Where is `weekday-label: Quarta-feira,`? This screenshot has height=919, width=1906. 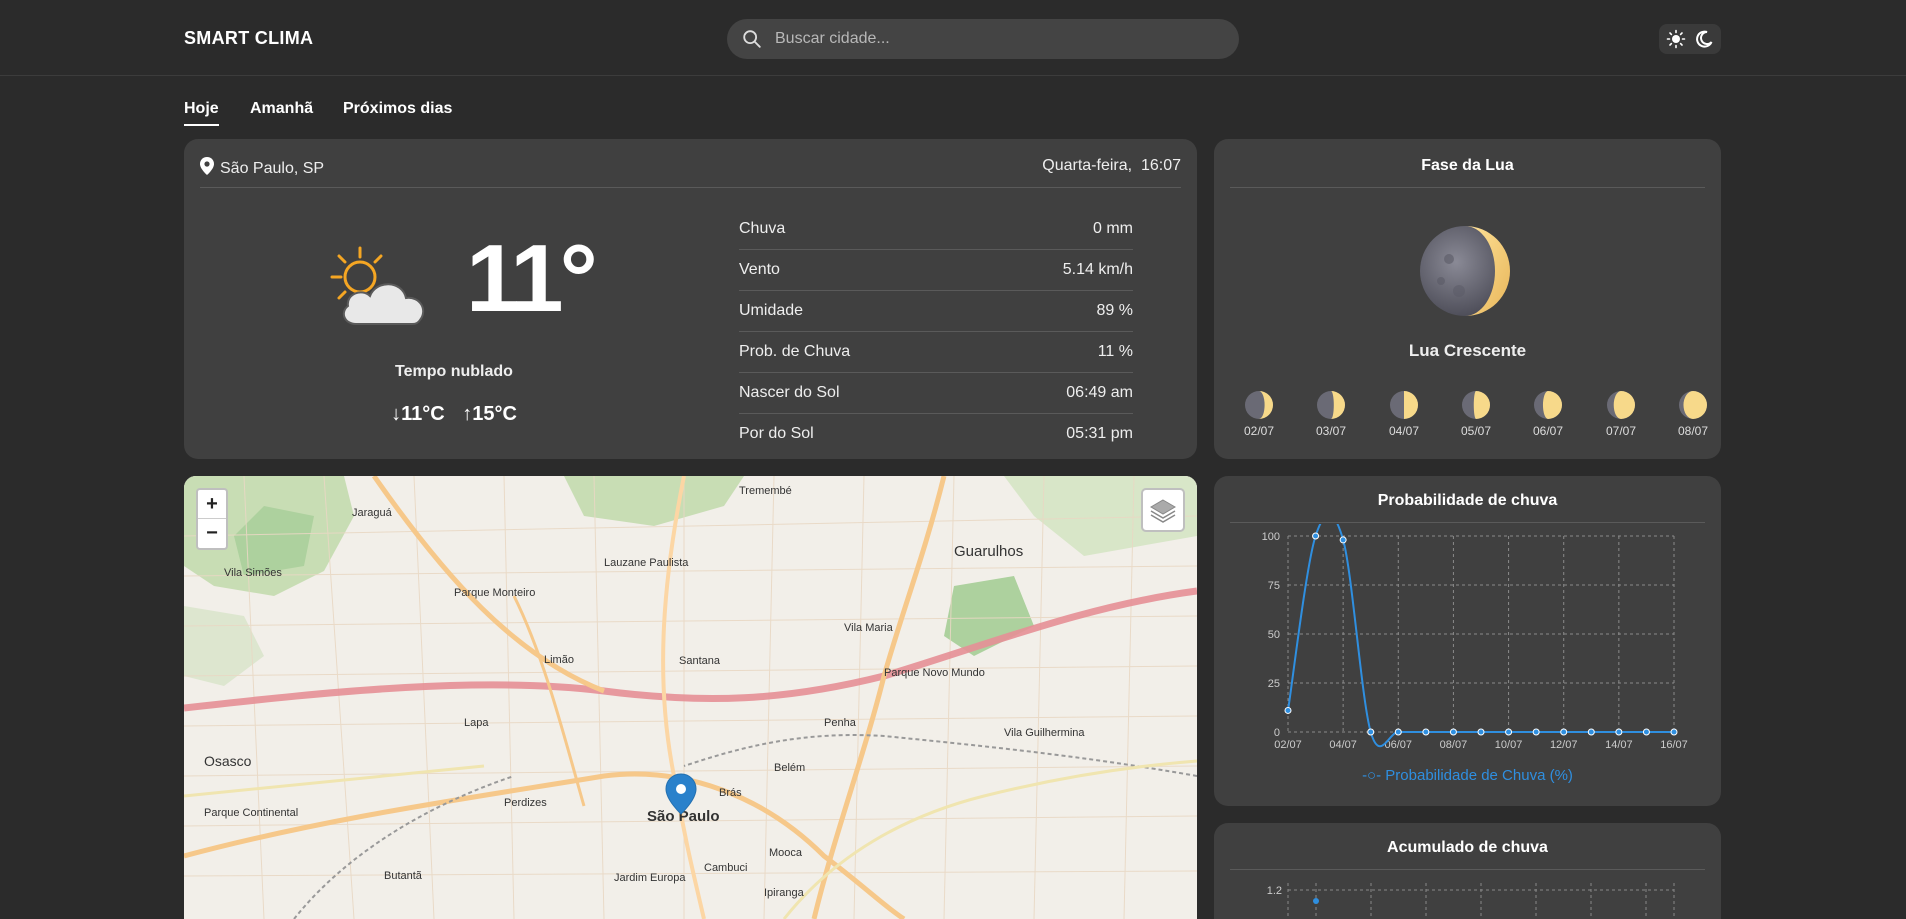 weekday-label: Quarta-feira, is located at coordinates (1087, 165).